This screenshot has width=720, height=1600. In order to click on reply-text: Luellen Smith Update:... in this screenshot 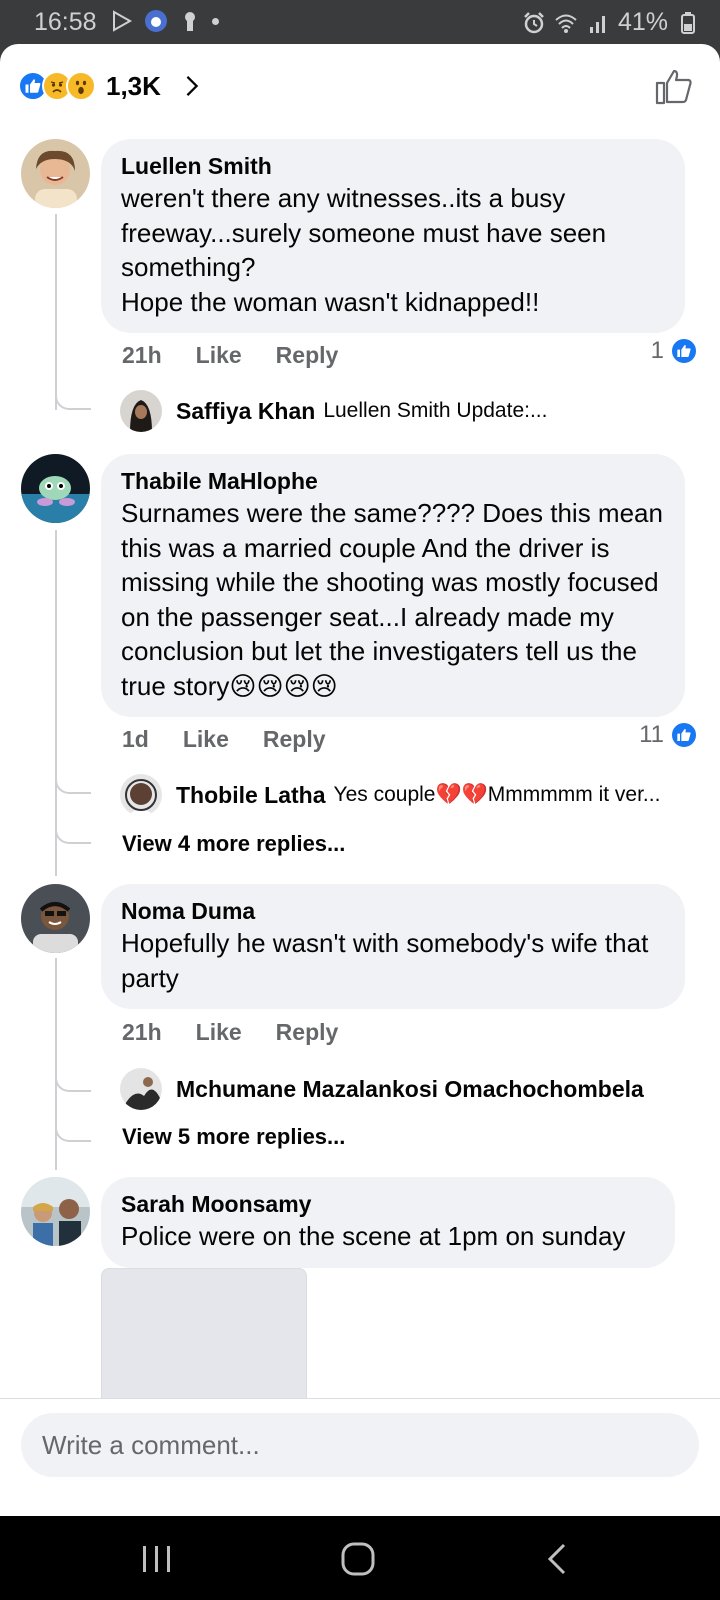, I will do `click(435, 410)`.